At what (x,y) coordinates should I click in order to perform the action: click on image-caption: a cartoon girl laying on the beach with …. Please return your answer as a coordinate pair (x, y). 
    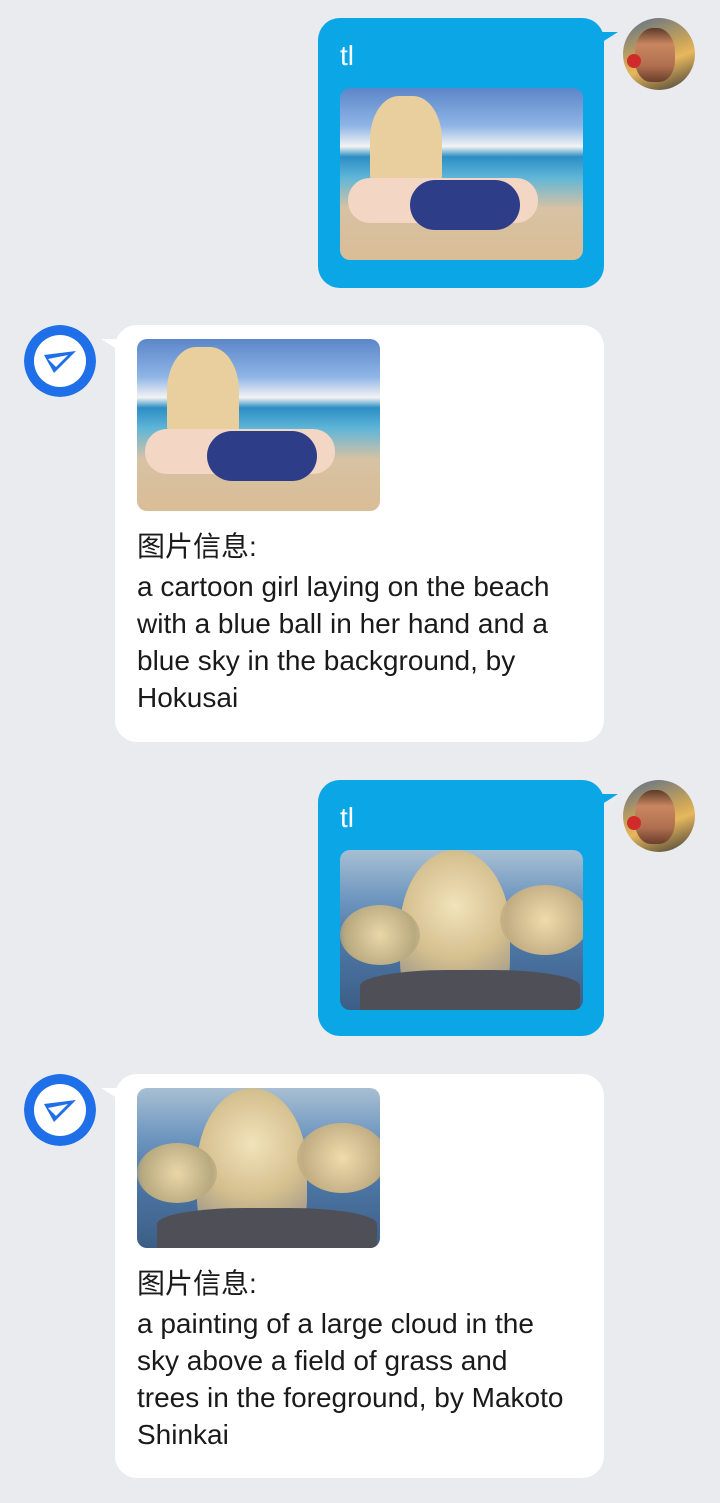
    Looking at the image, I should click on (343, 642).